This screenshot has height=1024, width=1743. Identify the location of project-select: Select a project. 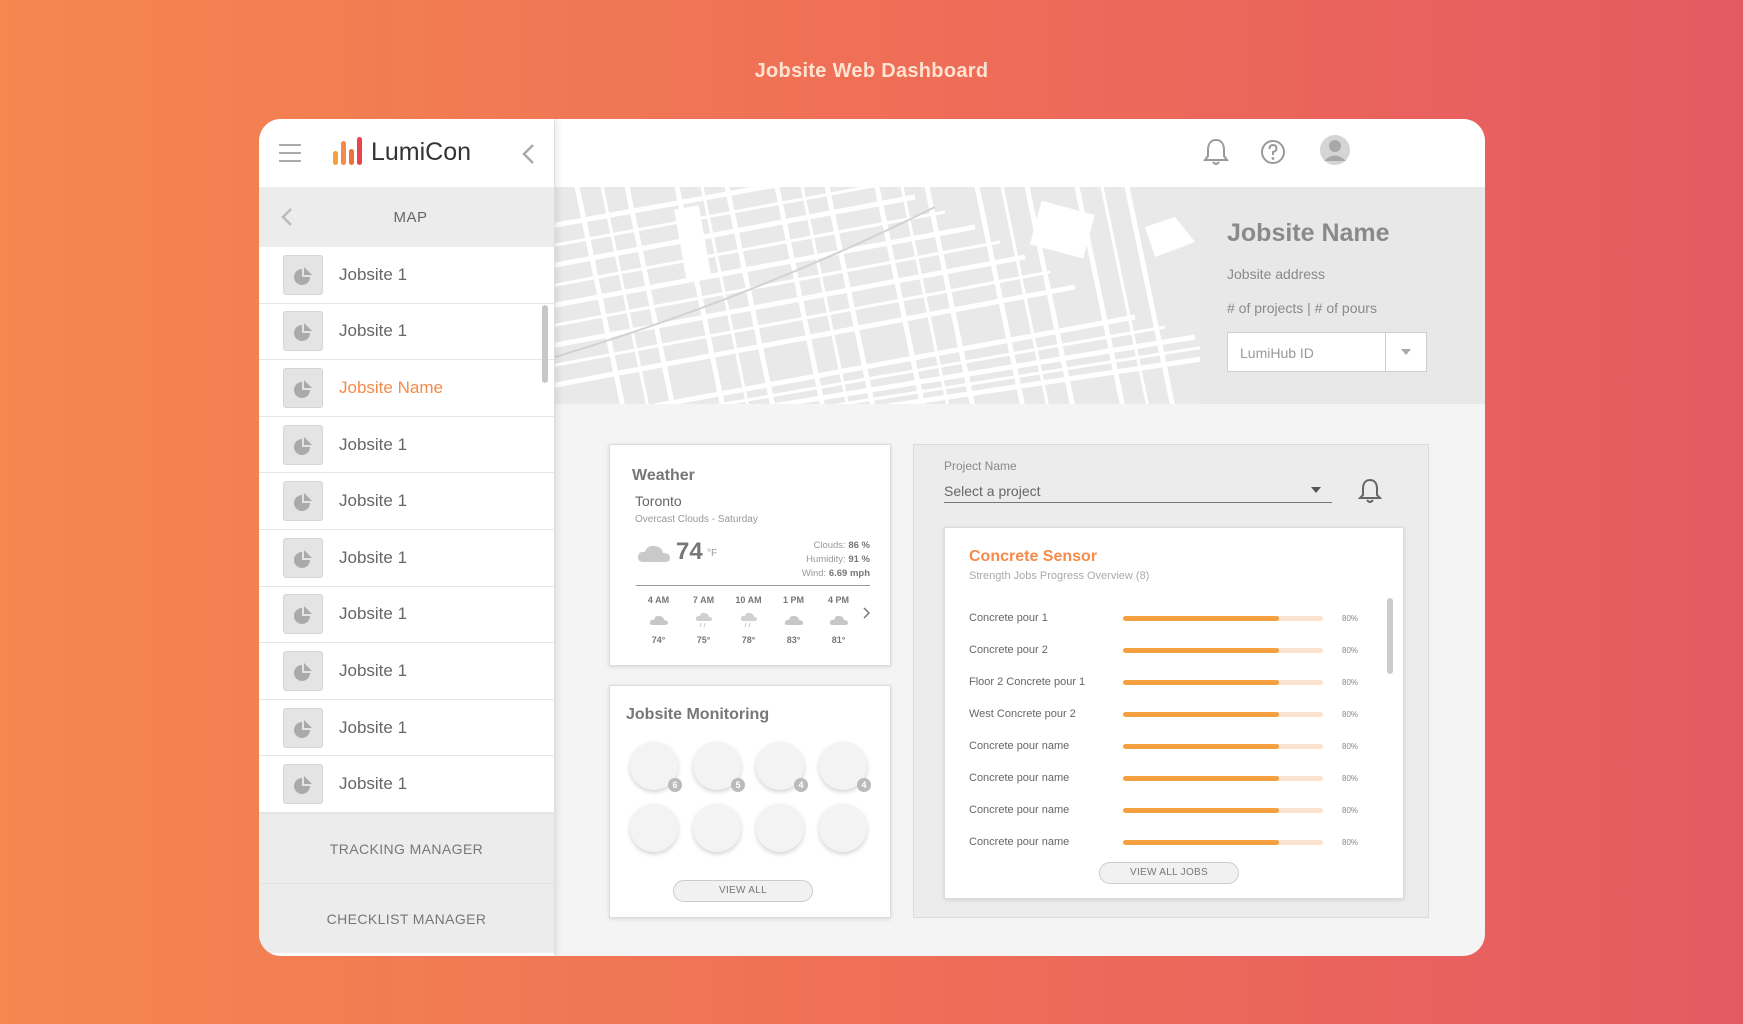
(1138, 493).